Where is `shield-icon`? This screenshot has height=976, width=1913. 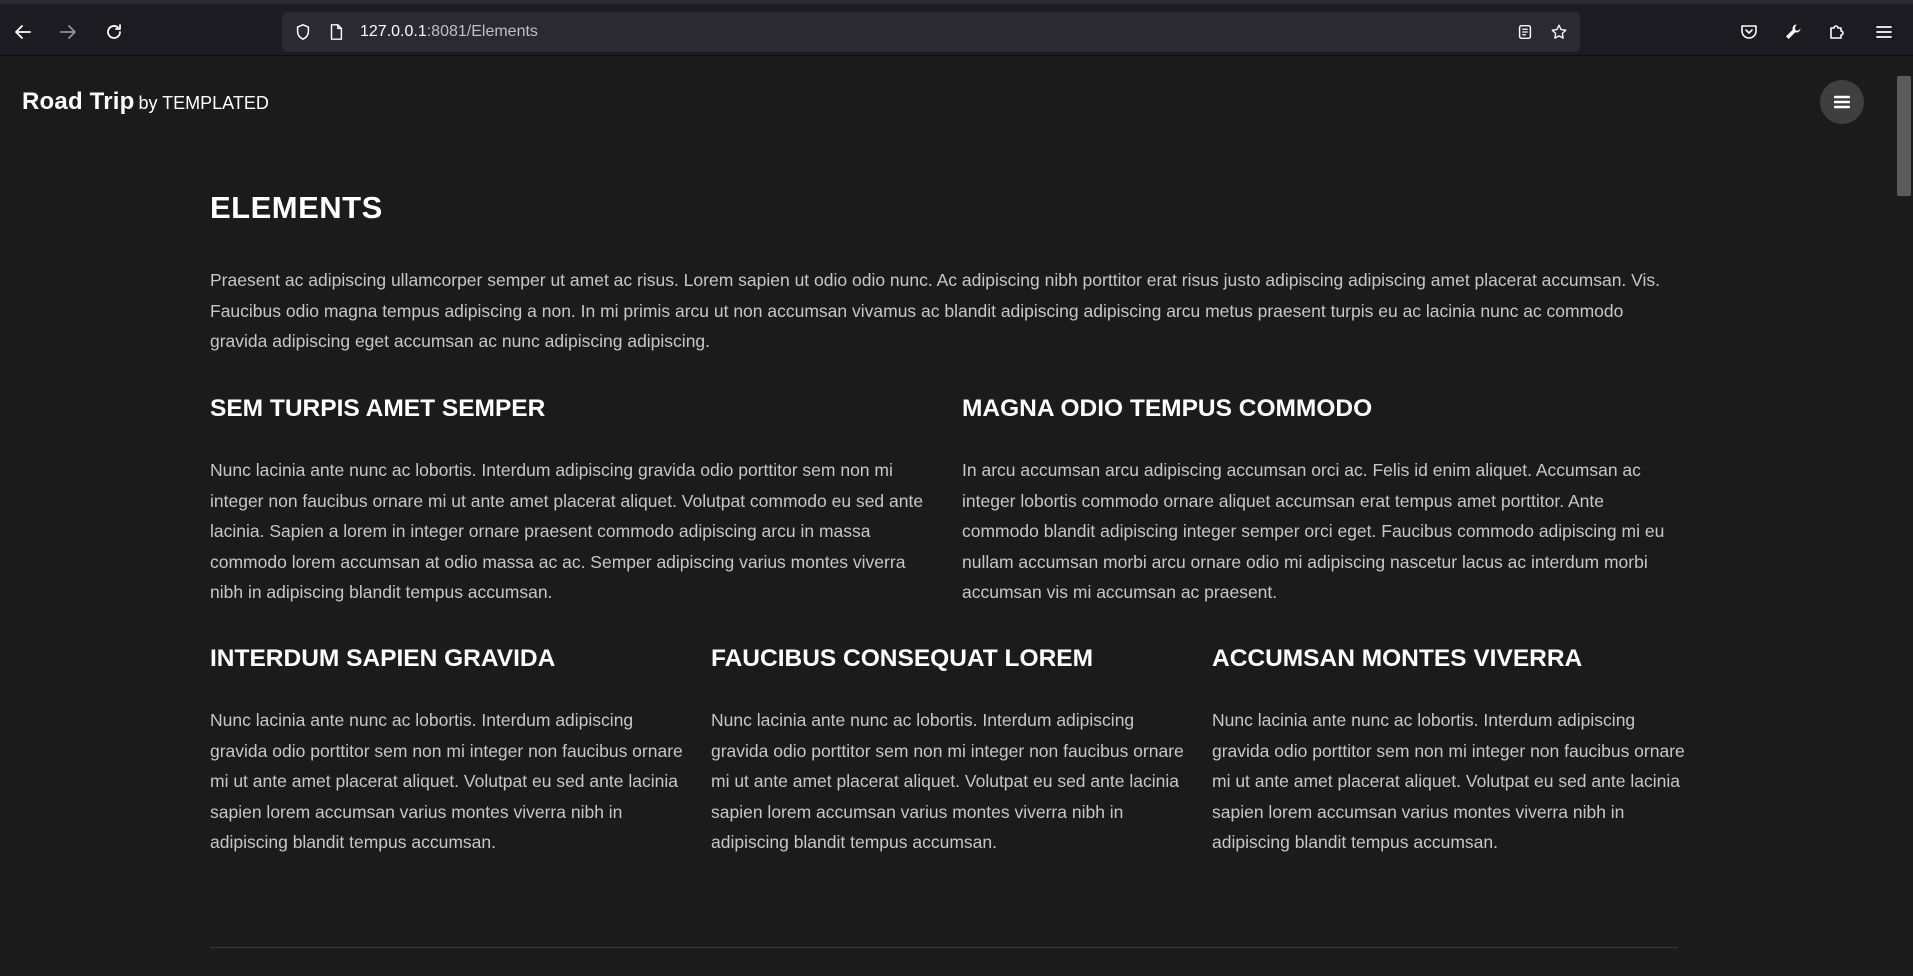 shield-icon is located at coordinates (303, 32).